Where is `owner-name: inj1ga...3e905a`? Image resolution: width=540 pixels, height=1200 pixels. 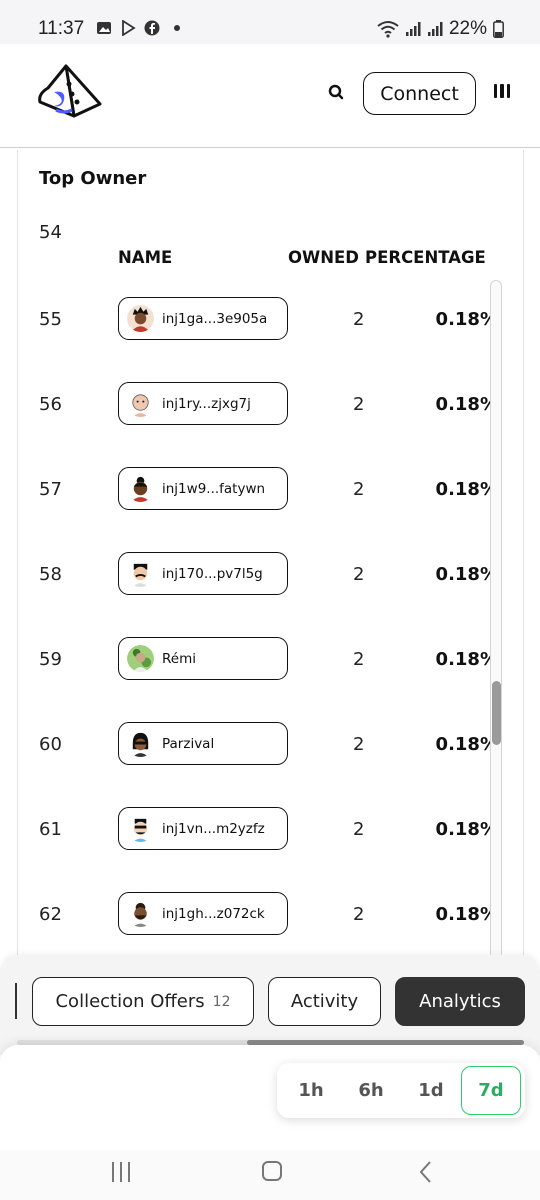
owner-name: inj1ga...3e905a is located at coordinates (215, 318).